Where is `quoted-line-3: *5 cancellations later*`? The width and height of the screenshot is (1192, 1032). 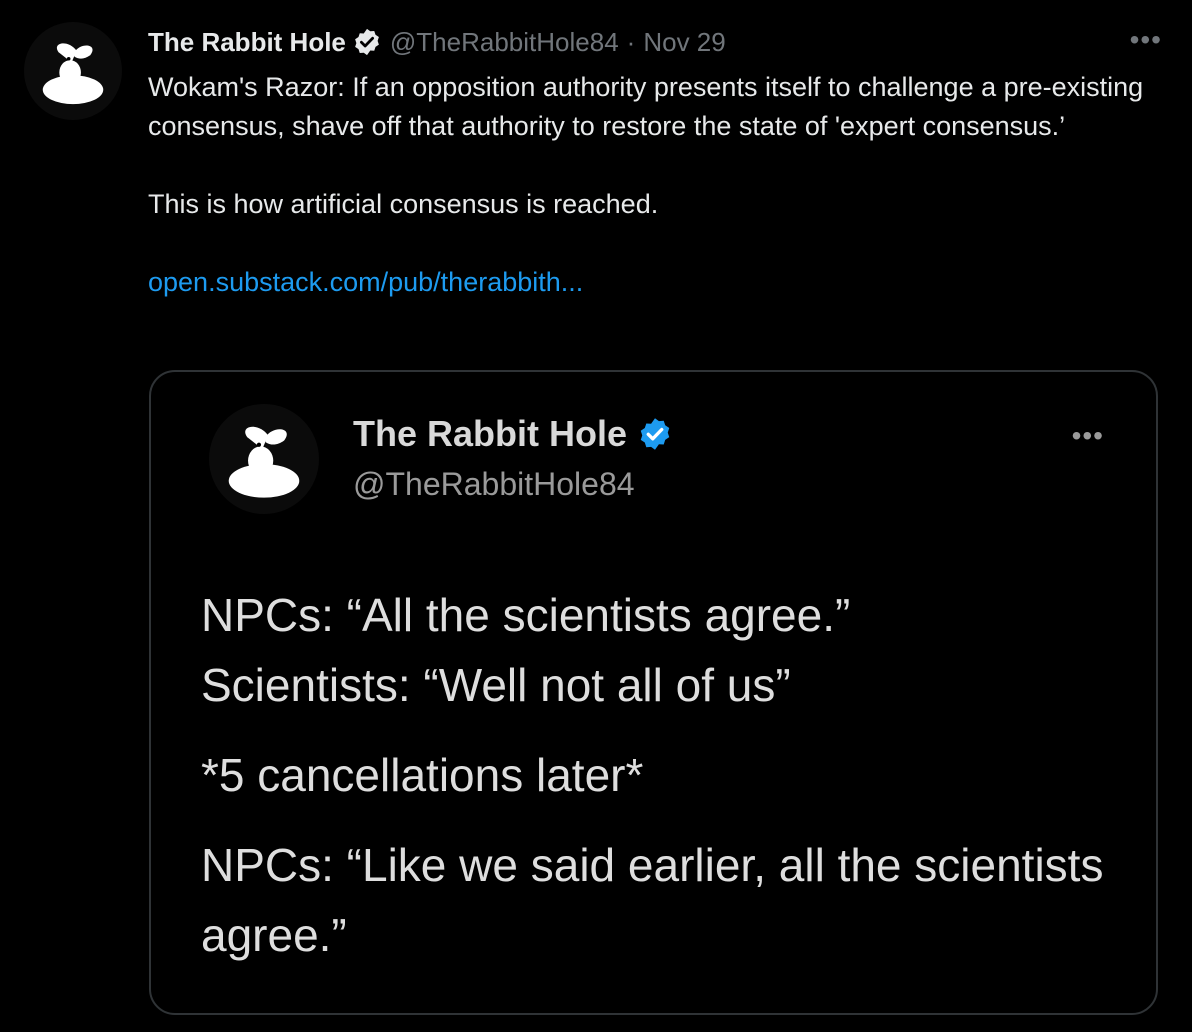 quoted-line-3: *5 cancellations later* is located at coordinates (422, 775).